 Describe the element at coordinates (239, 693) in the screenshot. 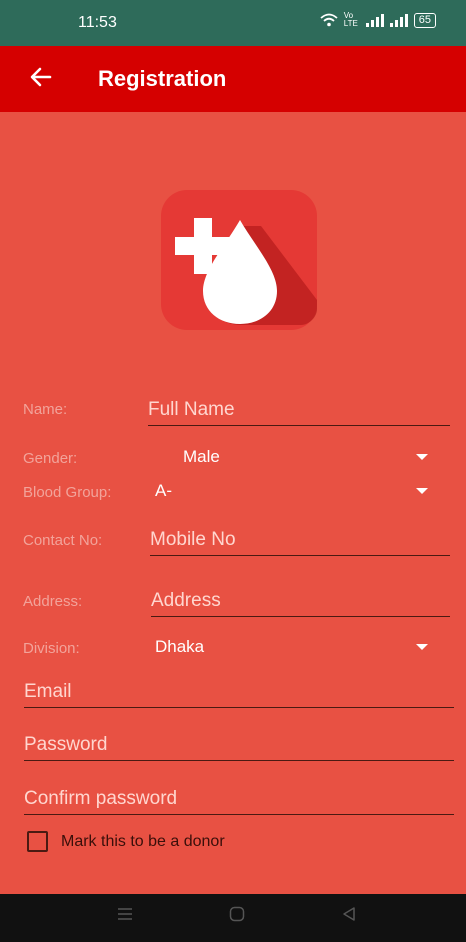

I see `email-input` at that location.